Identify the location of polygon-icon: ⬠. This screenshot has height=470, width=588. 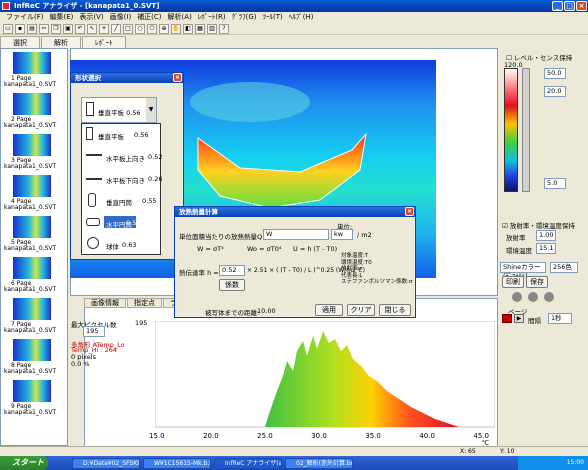
(152, 29).